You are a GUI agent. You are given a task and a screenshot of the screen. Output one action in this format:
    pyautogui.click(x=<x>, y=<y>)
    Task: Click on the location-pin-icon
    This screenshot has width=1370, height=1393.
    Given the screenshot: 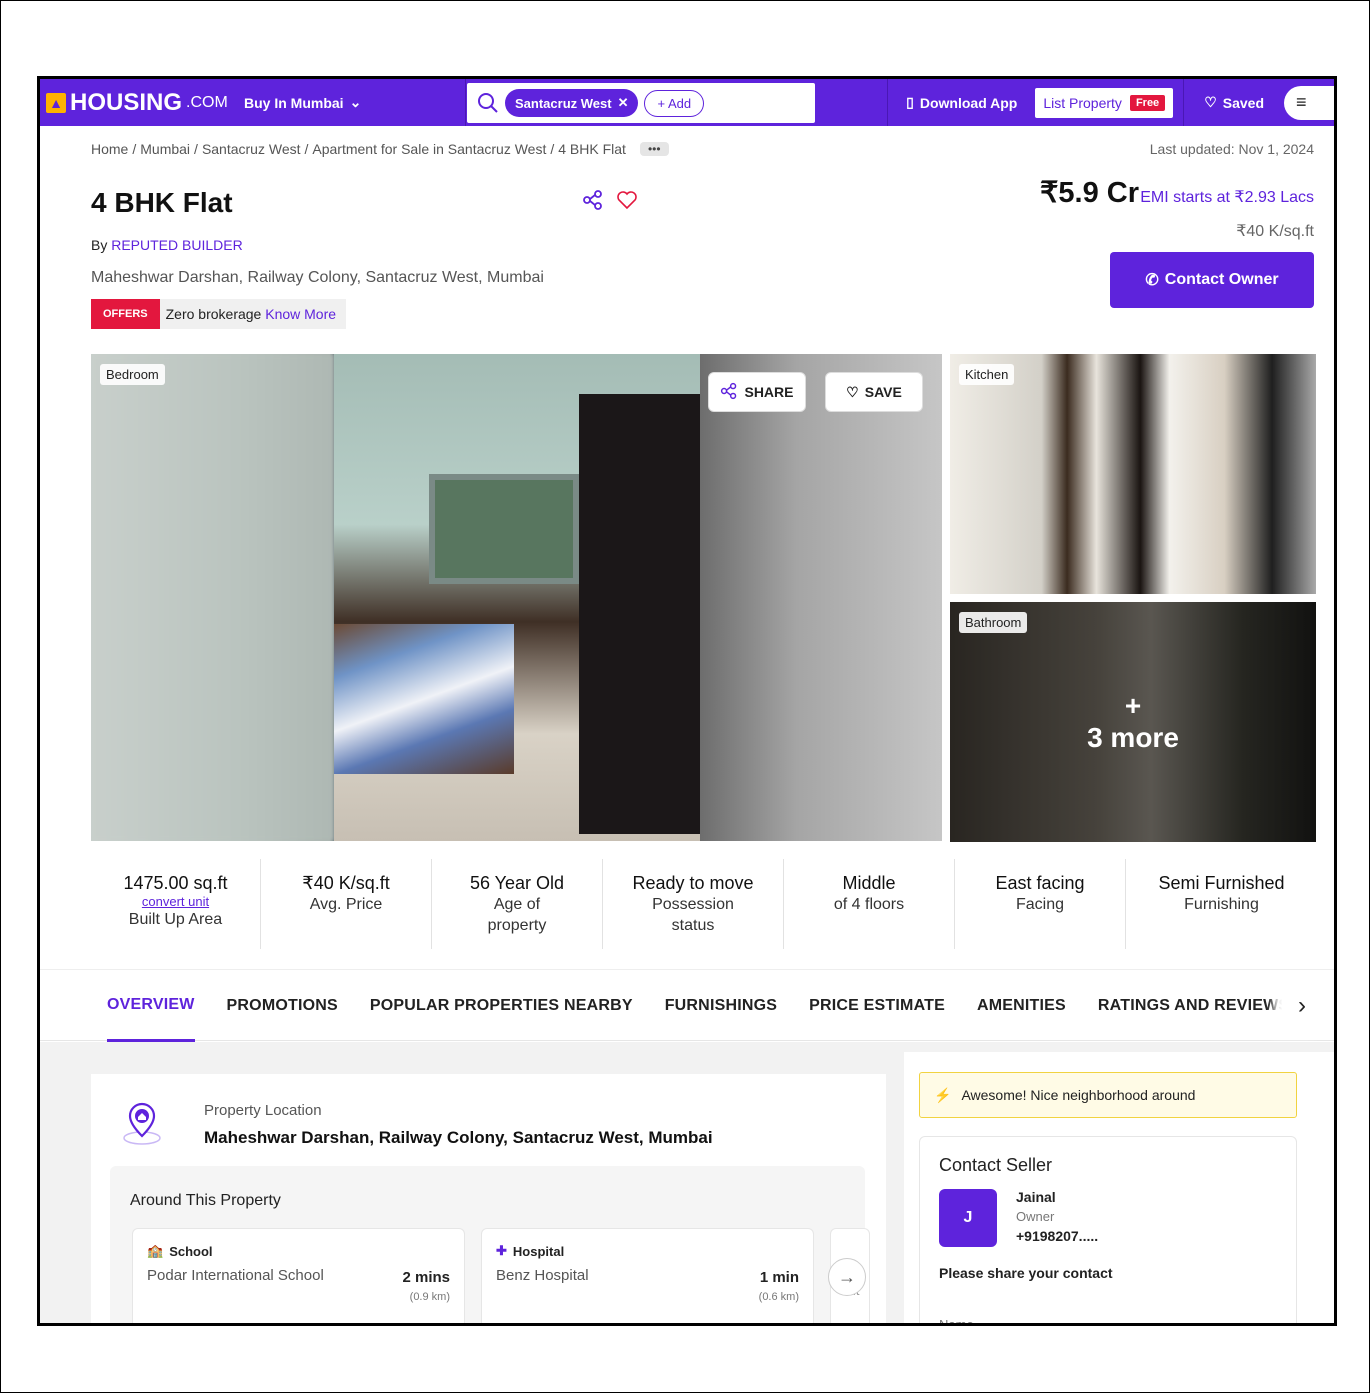 What is the action you would take?
    pyautogui.click(x=142, y=1125)
    